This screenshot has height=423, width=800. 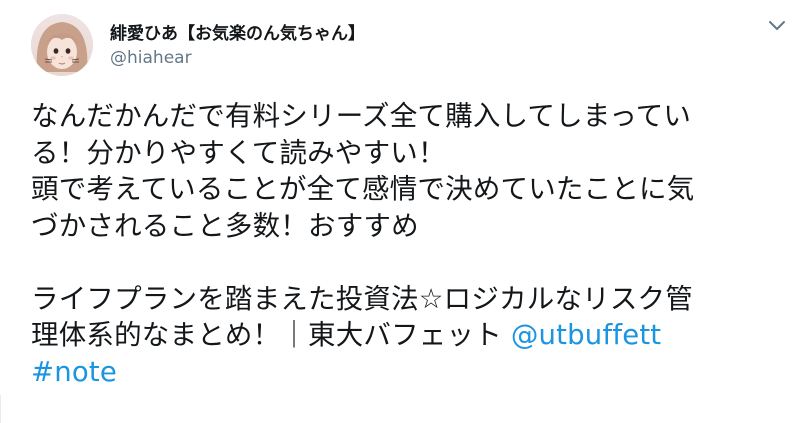 What do you see at coordinates (238, 152) in the screenshot?
I see `tweet-line: る！分かりやすくて読みやすい！` at bounding box center [238, 152].